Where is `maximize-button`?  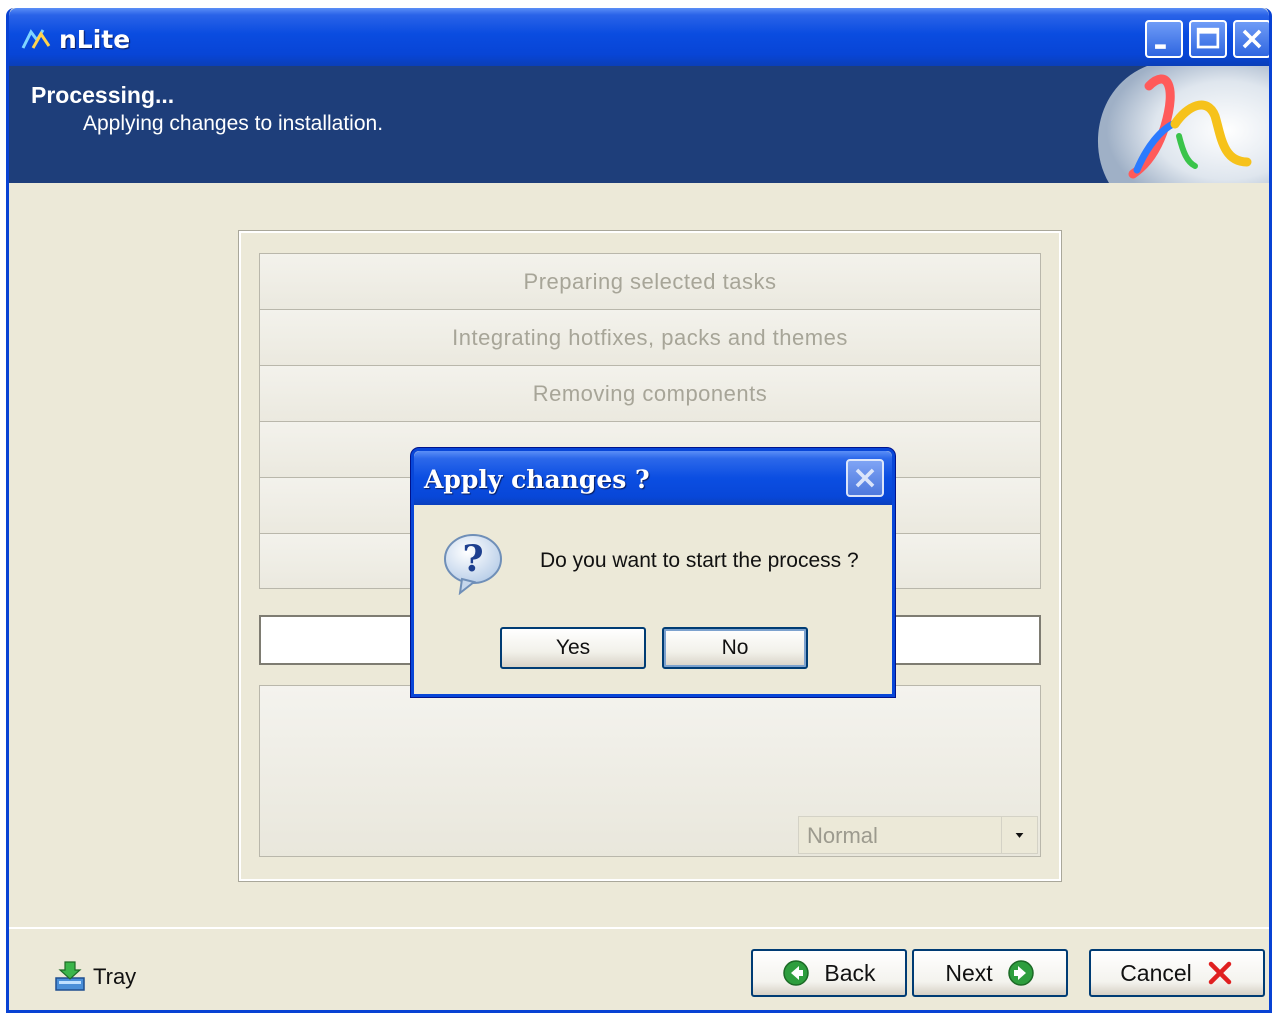 maximize-button is located at coordinates (1208, 39).